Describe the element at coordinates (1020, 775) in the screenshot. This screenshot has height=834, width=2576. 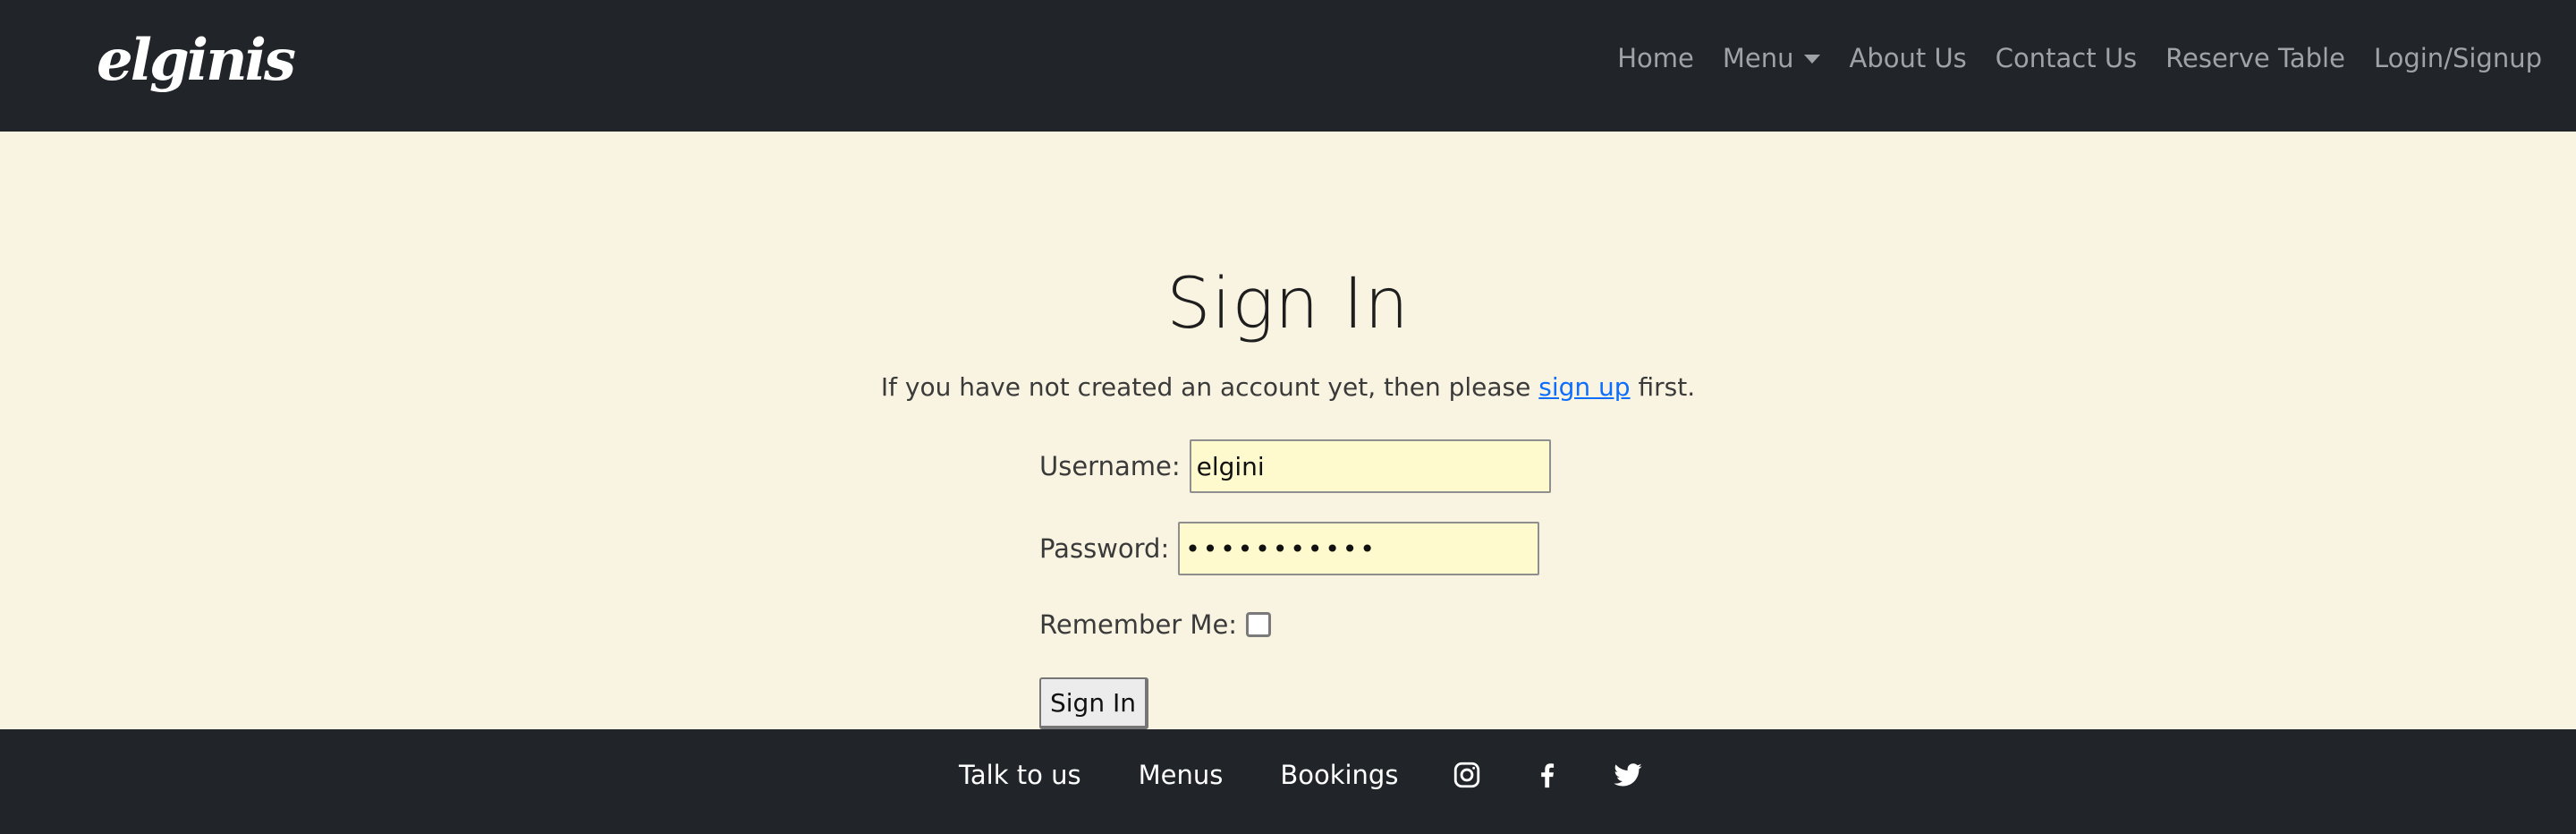
I see `footer-link-talk-to-us: Talk to us` at that location.